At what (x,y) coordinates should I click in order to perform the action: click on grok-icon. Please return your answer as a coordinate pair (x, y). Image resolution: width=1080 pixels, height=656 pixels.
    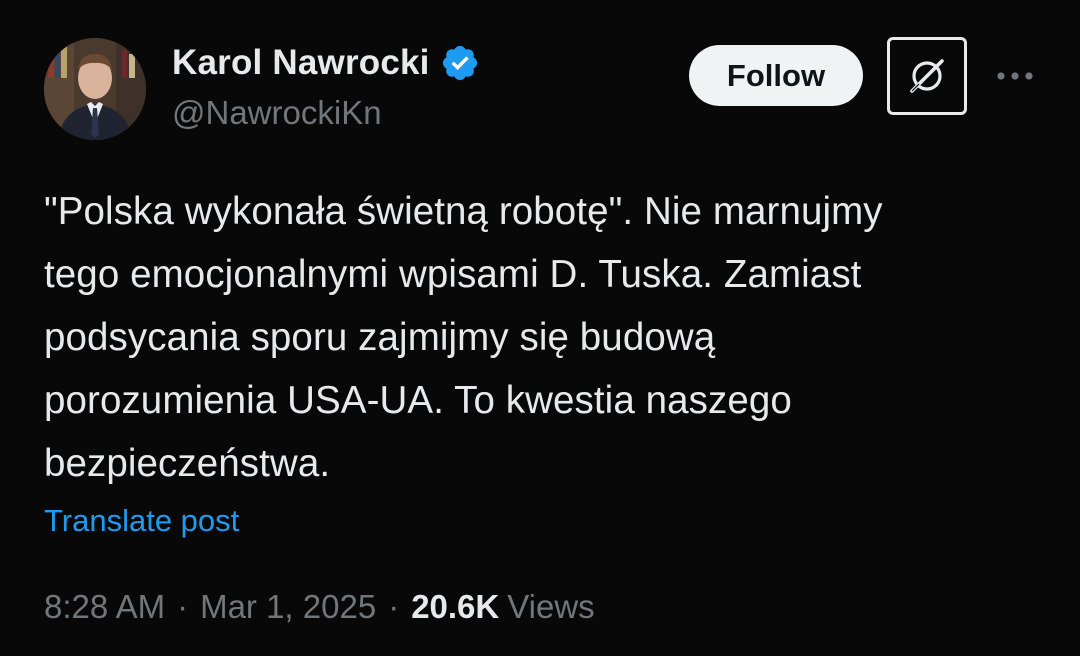
    Looking at the image, I should click on (927, 76).